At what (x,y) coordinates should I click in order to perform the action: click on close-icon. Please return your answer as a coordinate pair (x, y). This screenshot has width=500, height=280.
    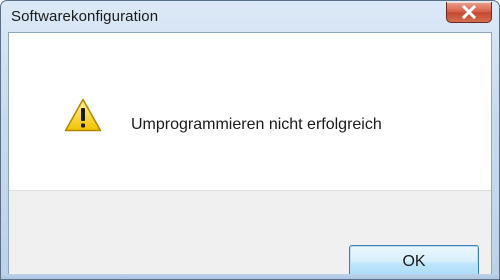
    Looking at the image, I should click on (469, 12).